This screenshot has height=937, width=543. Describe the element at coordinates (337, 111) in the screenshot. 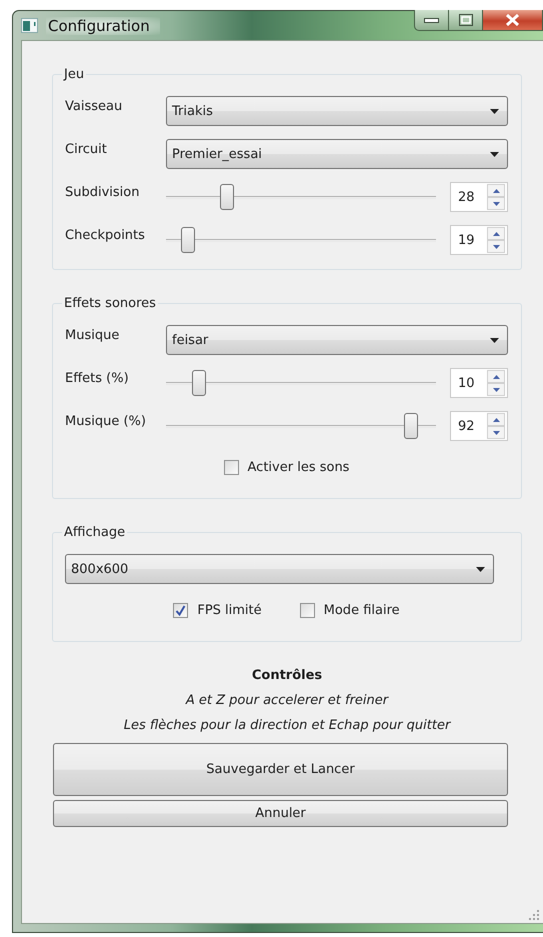

I see `dropdown: Triakis` at that location.